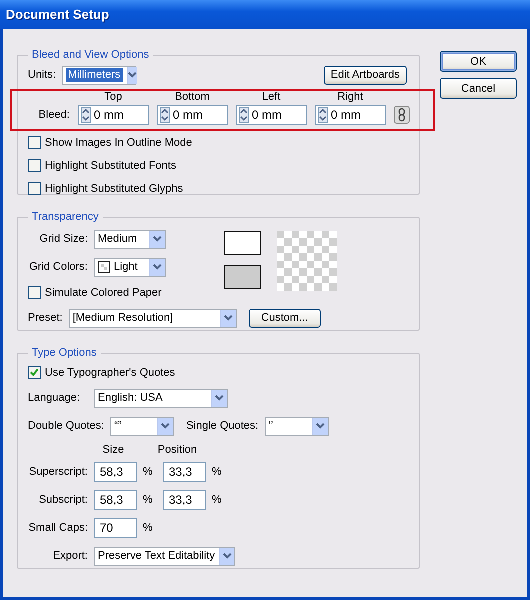 This screenshot has width=530, height=600. Describe the element at coordinates (142, 426) in the screenshot. I see `dropdown: “”` at that location.